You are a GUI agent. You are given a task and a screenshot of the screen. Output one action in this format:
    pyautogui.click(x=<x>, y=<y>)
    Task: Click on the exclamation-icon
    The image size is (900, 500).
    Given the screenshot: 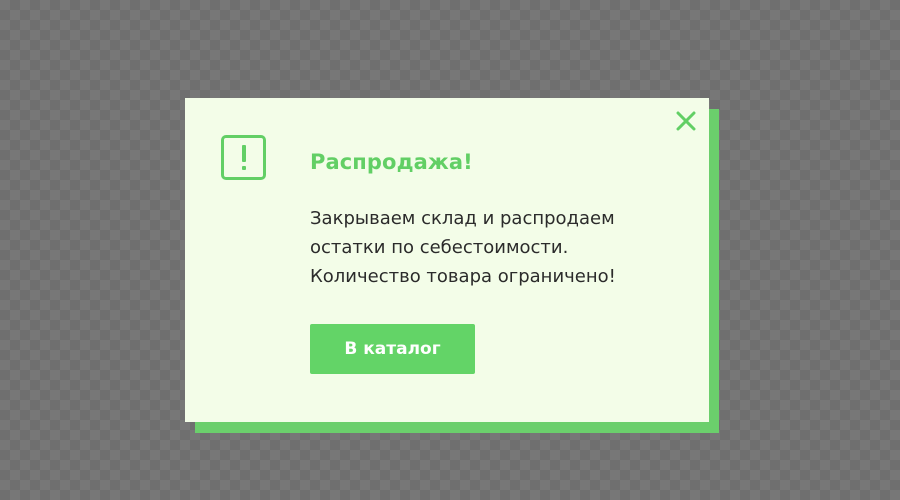 What is the action you would take?
    pyautogui.click(x=243, y=157)
    